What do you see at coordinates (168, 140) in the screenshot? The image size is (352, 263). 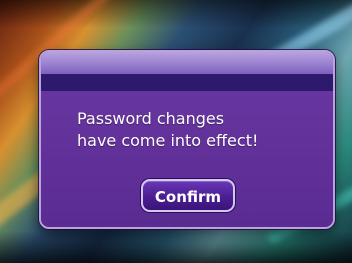 I see `dialog-message-line-2: have come into effect!` at bounding box center [168, 140].